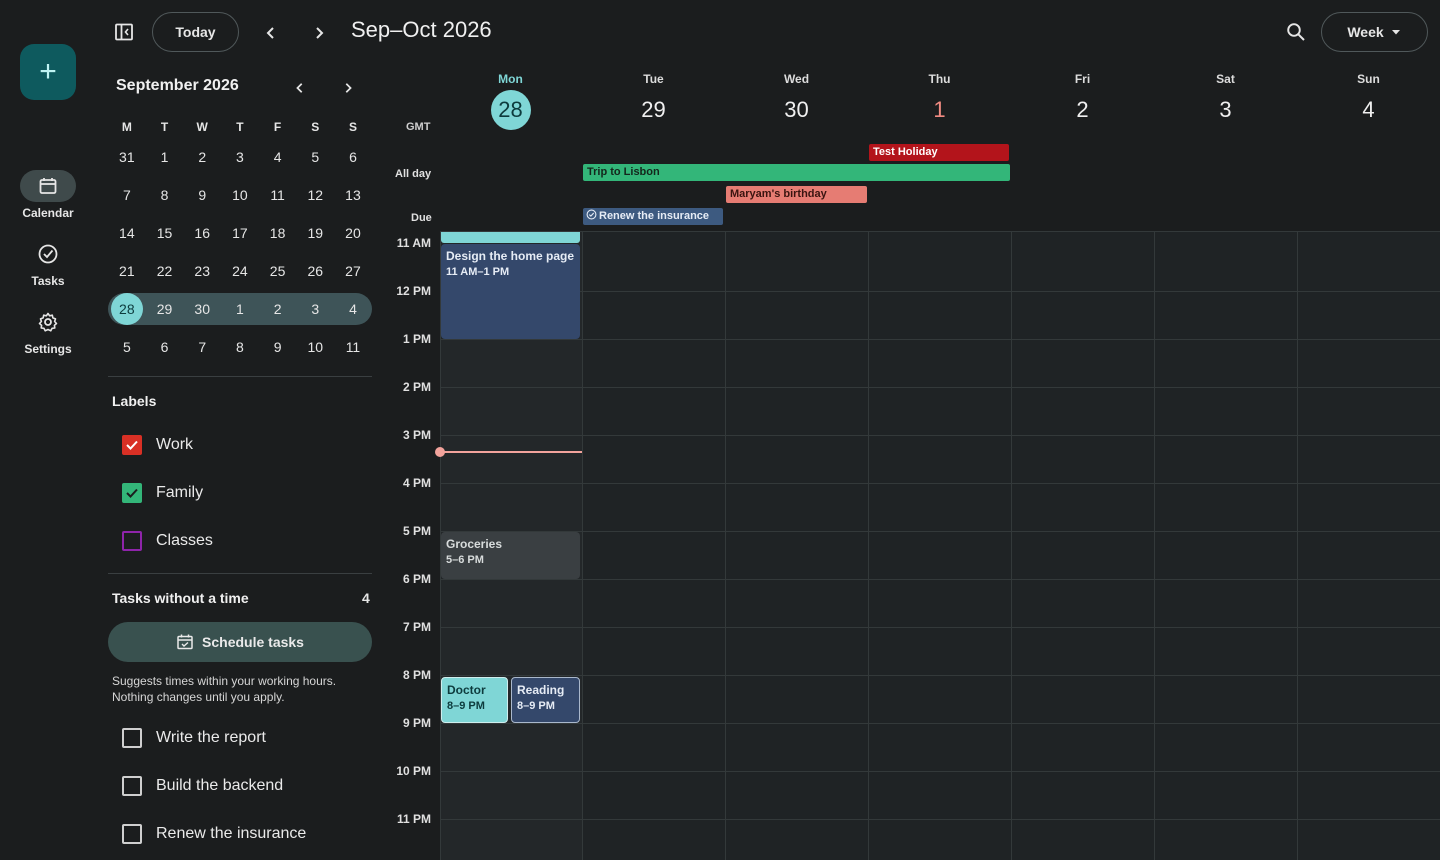 The width and height of the screenshot is (1440, 860). Describe the element at coordinates (653, 216) in the screenshot. I see `due-task-renew-insurance: Renew the insurance` at that location.